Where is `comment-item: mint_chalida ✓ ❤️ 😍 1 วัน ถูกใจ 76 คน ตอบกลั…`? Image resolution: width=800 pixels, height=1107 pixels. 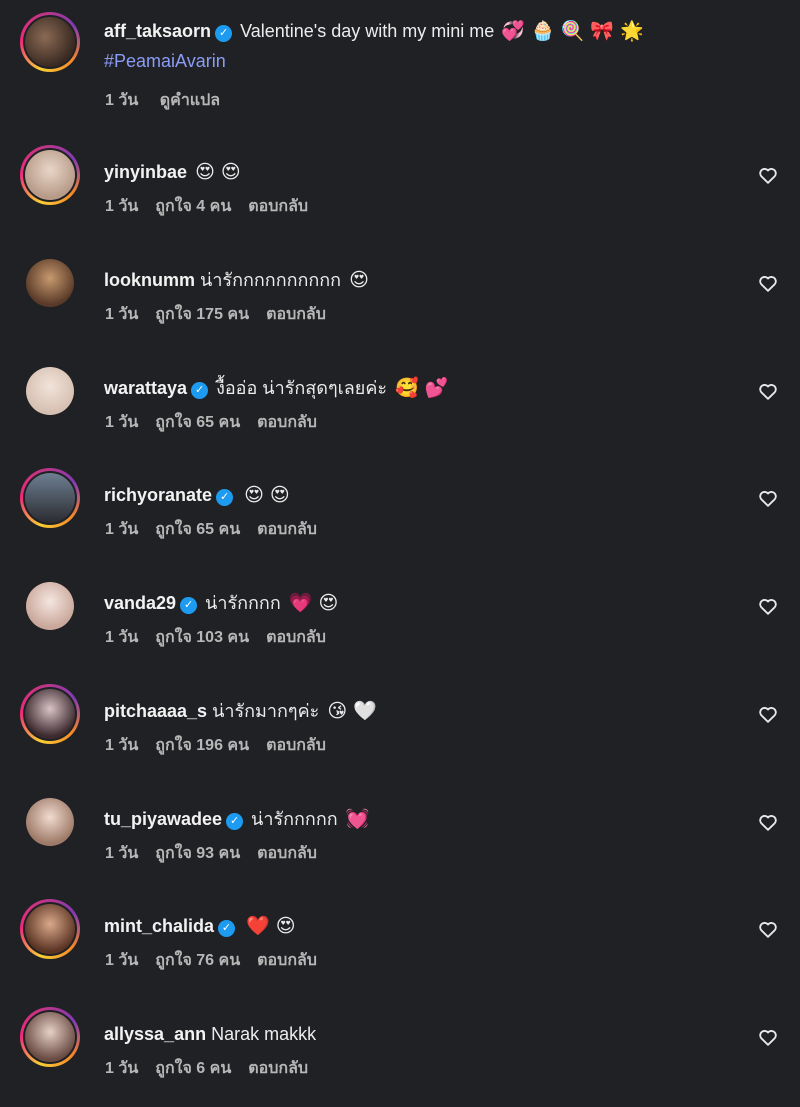
comment-item: mint_chalida ✓ ❤️ 😍 1 วัน ถูกใจ 76 คน ตอบกลั… is located at coordinates (400, 949).